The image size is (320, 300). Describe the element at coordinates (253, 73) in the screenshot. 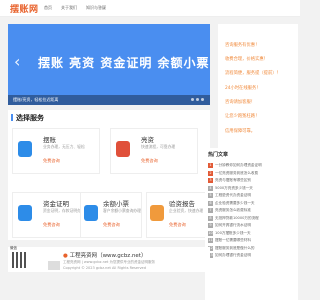

I see `tip-item: 流程简便，服务提（提前）！` at that location.